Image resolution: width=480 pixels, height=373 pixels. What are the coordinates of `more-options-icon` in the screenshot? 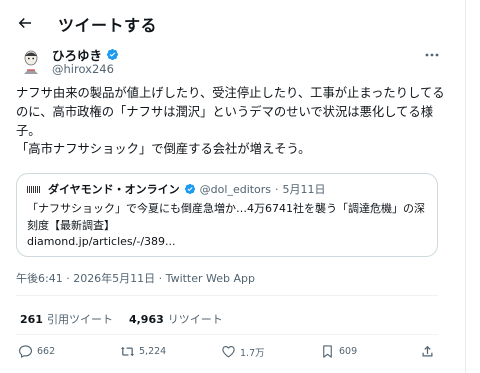 It's located at (432, 52).